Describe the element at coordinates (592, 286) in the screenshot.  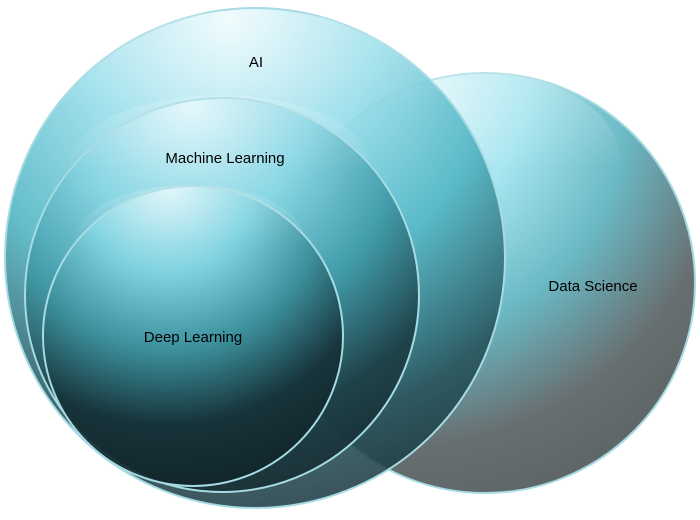
I see `label-data-science: Data Science` at that location.